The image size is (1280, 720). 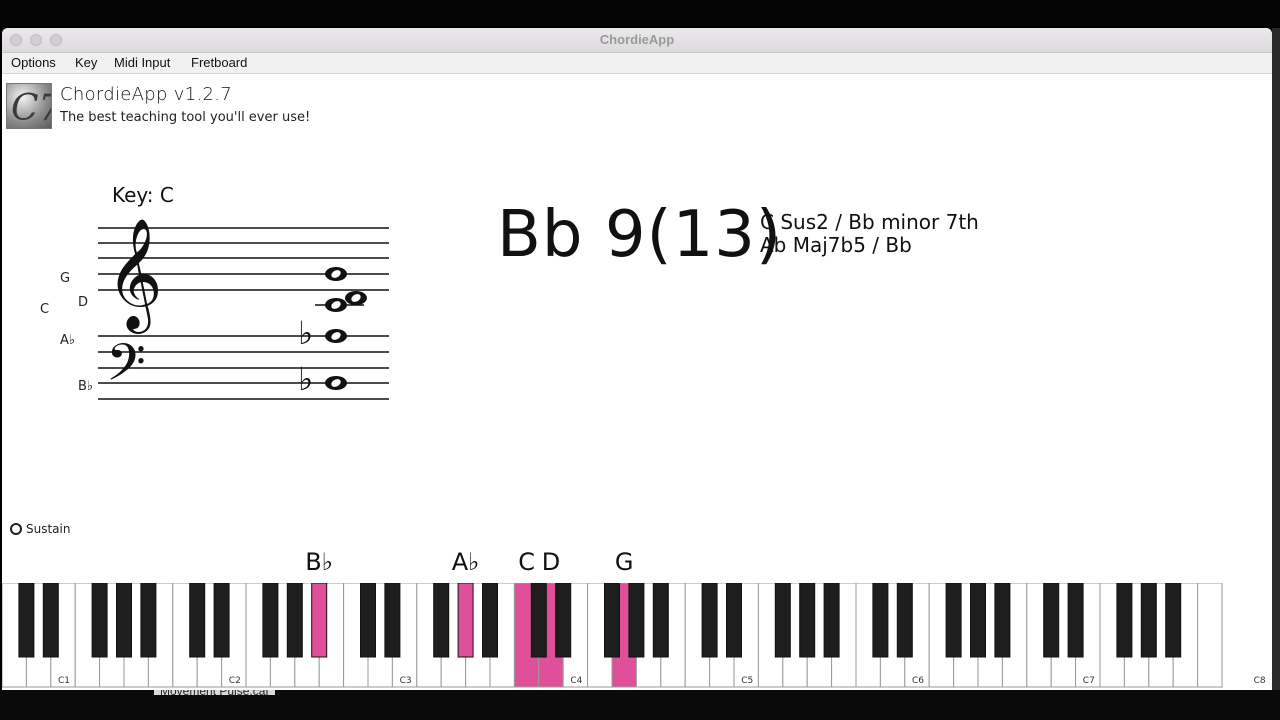 I want to click on notehead-c, so click(x=336, y=305).